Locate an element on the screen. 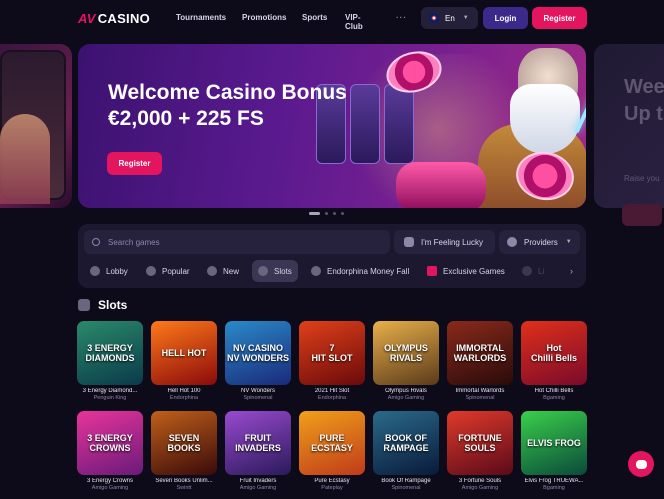 The height and width of the screenshot is (499, 664). game-thumbnail: 7 HIT SLOT is located at coordinates (332, 353).